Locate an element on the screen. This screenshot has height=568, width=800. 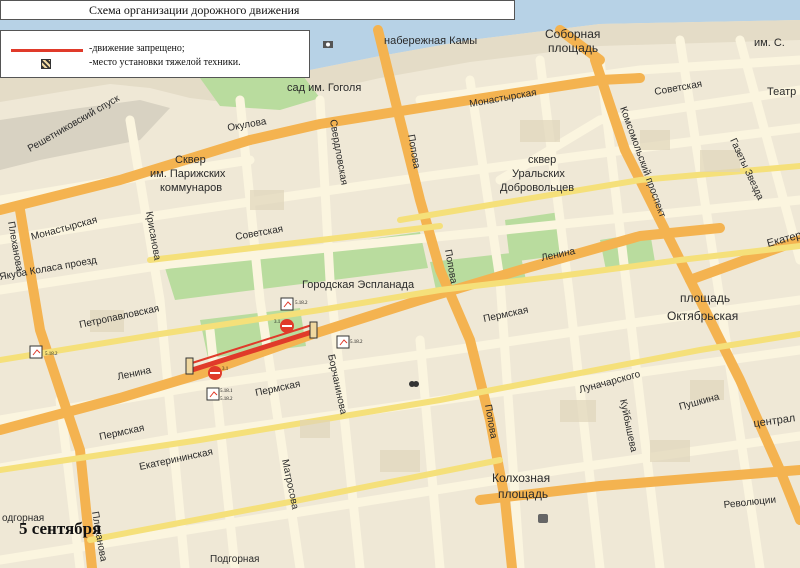
label-skver-ud-3: Добровольцев is located at coordinates (537, 188).